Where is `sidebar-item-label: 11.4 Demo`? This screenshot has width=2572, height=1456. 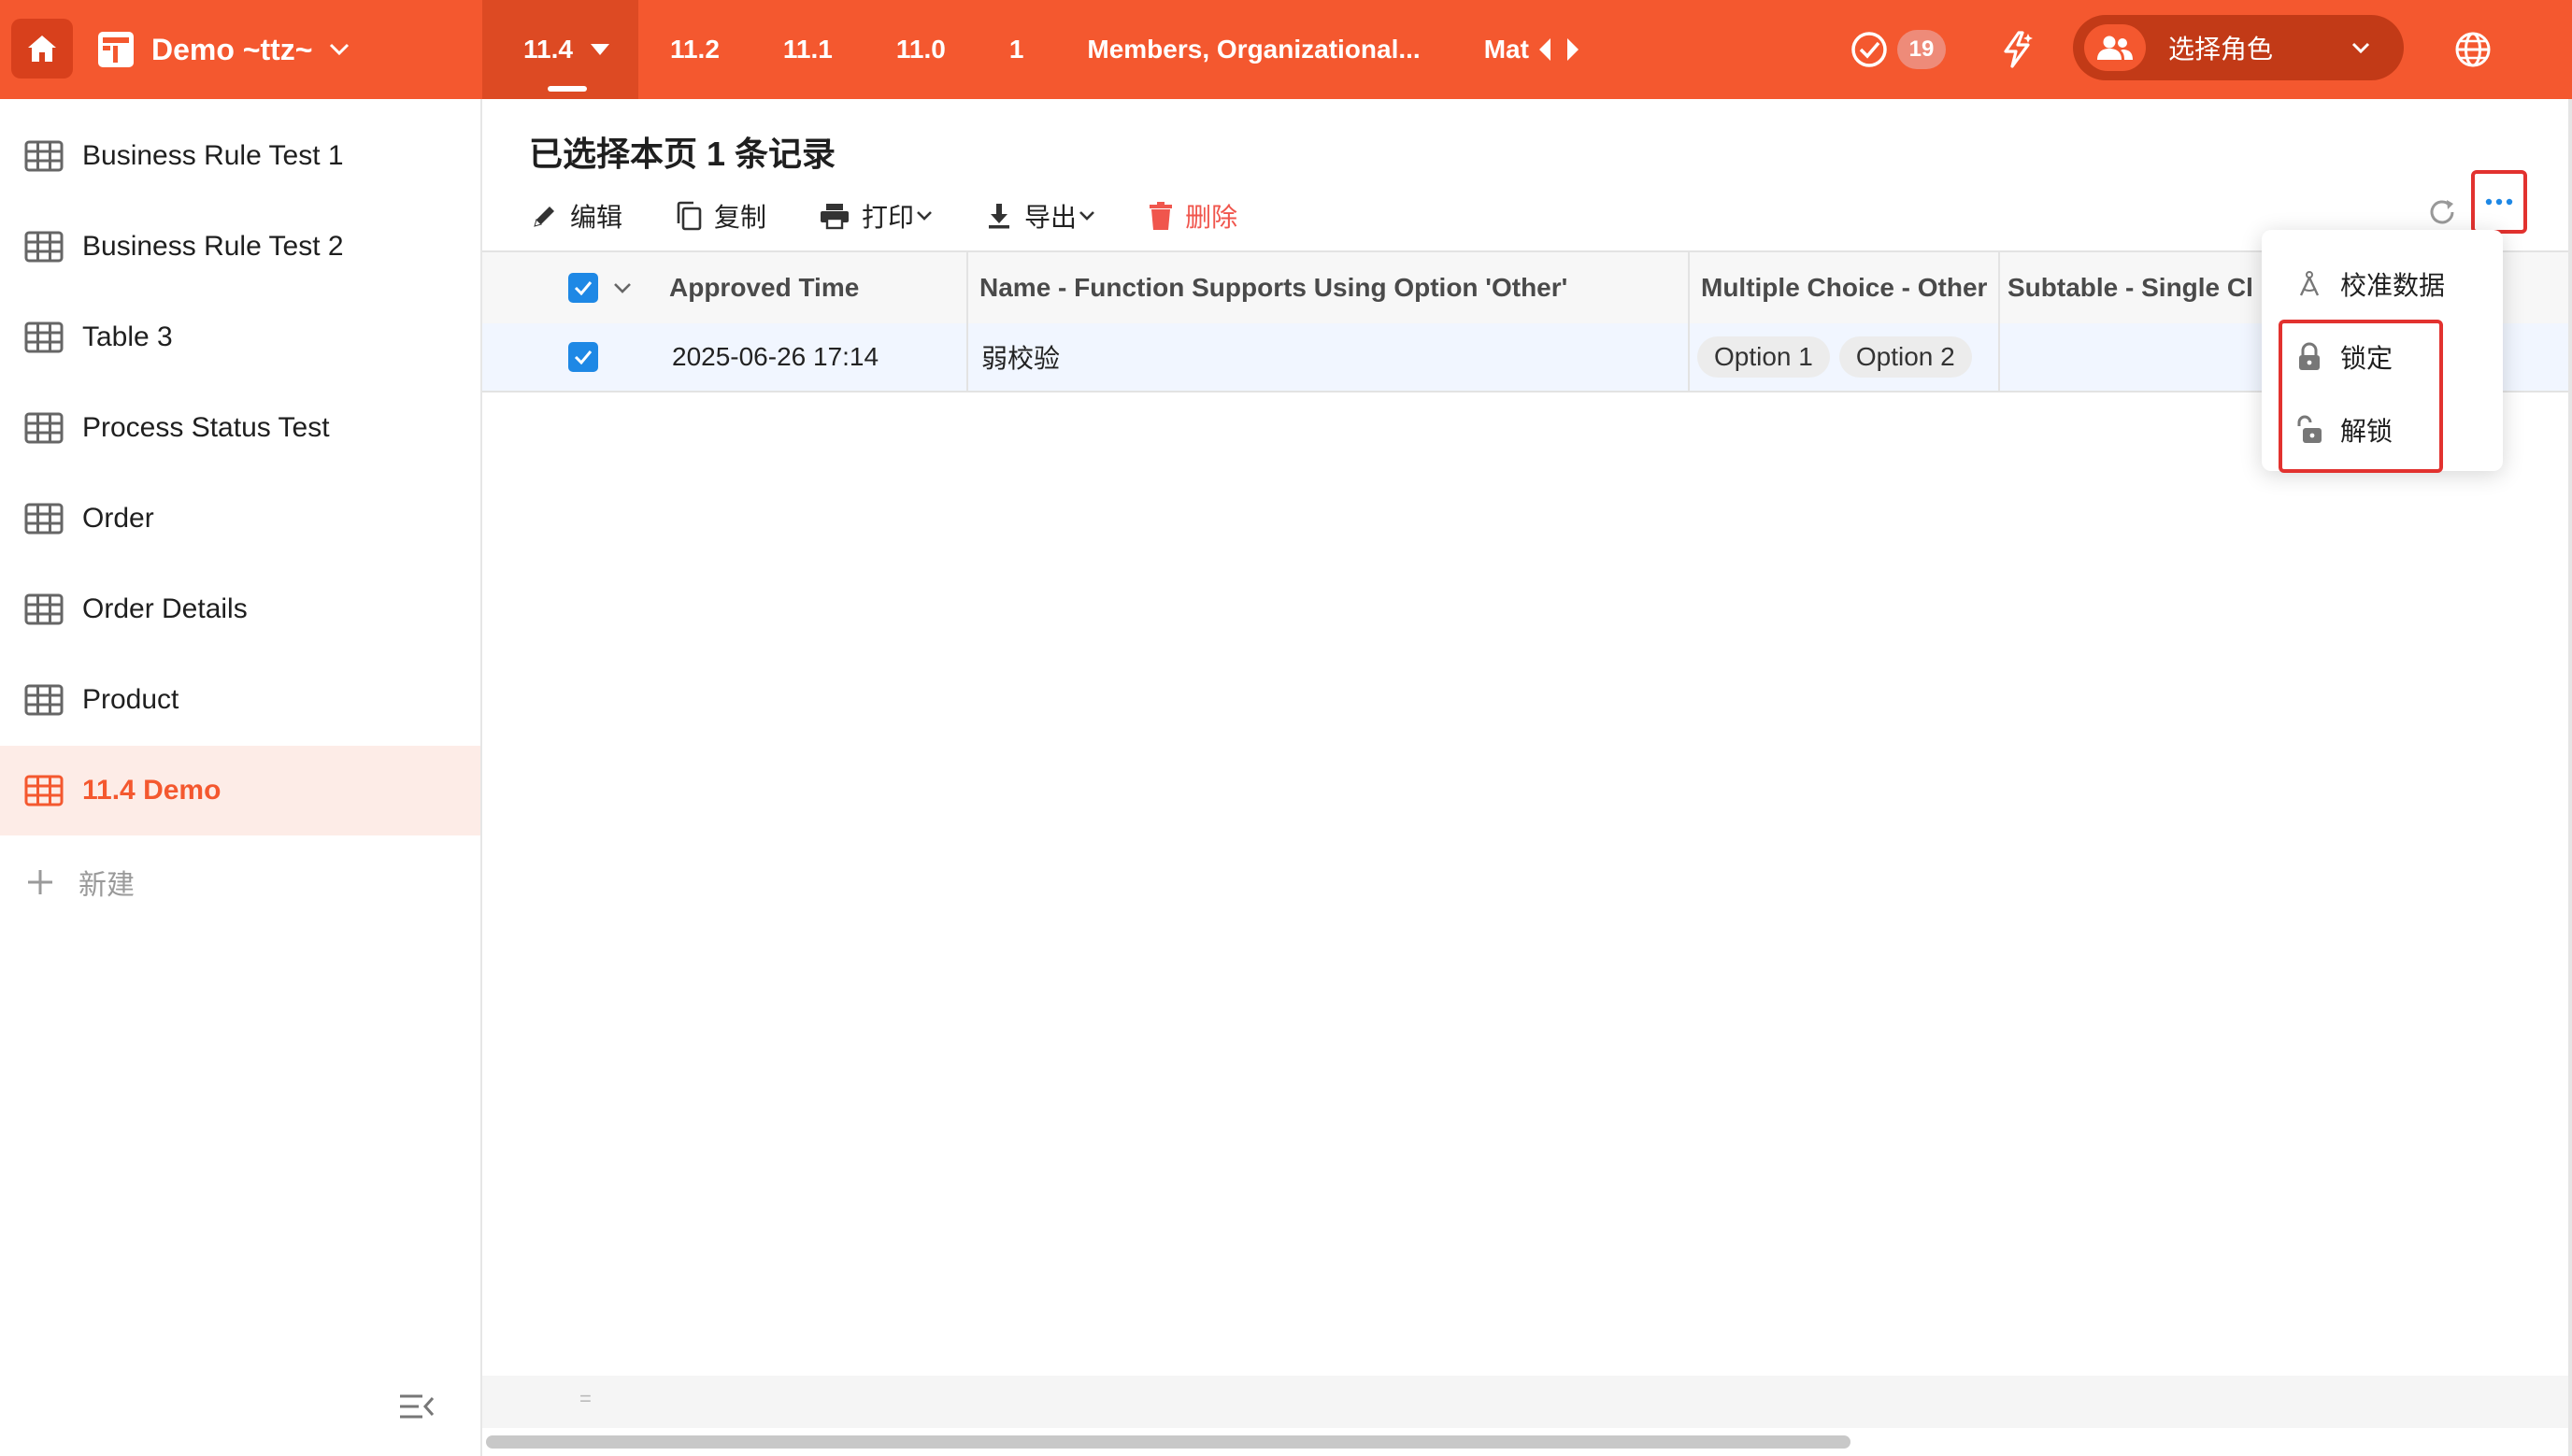
sidebar-item-label: 11.4 Demo is located at coordinates (151, 790).